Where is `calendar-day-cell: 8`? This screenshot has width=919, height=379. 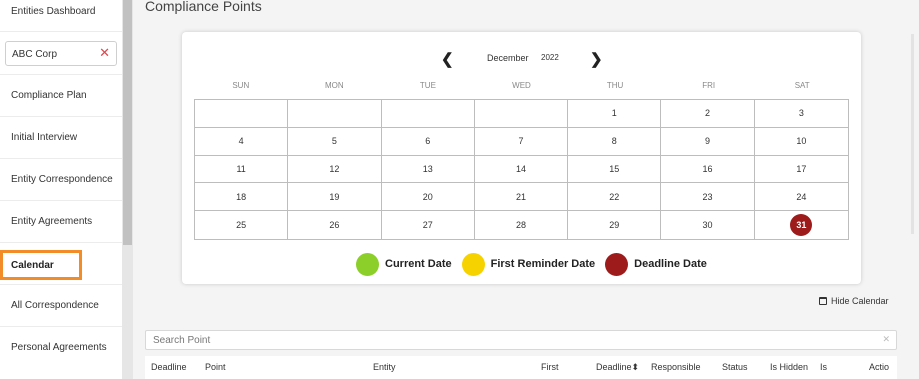
calendar-day-cell: 8 is located at coordinates (615, 141).